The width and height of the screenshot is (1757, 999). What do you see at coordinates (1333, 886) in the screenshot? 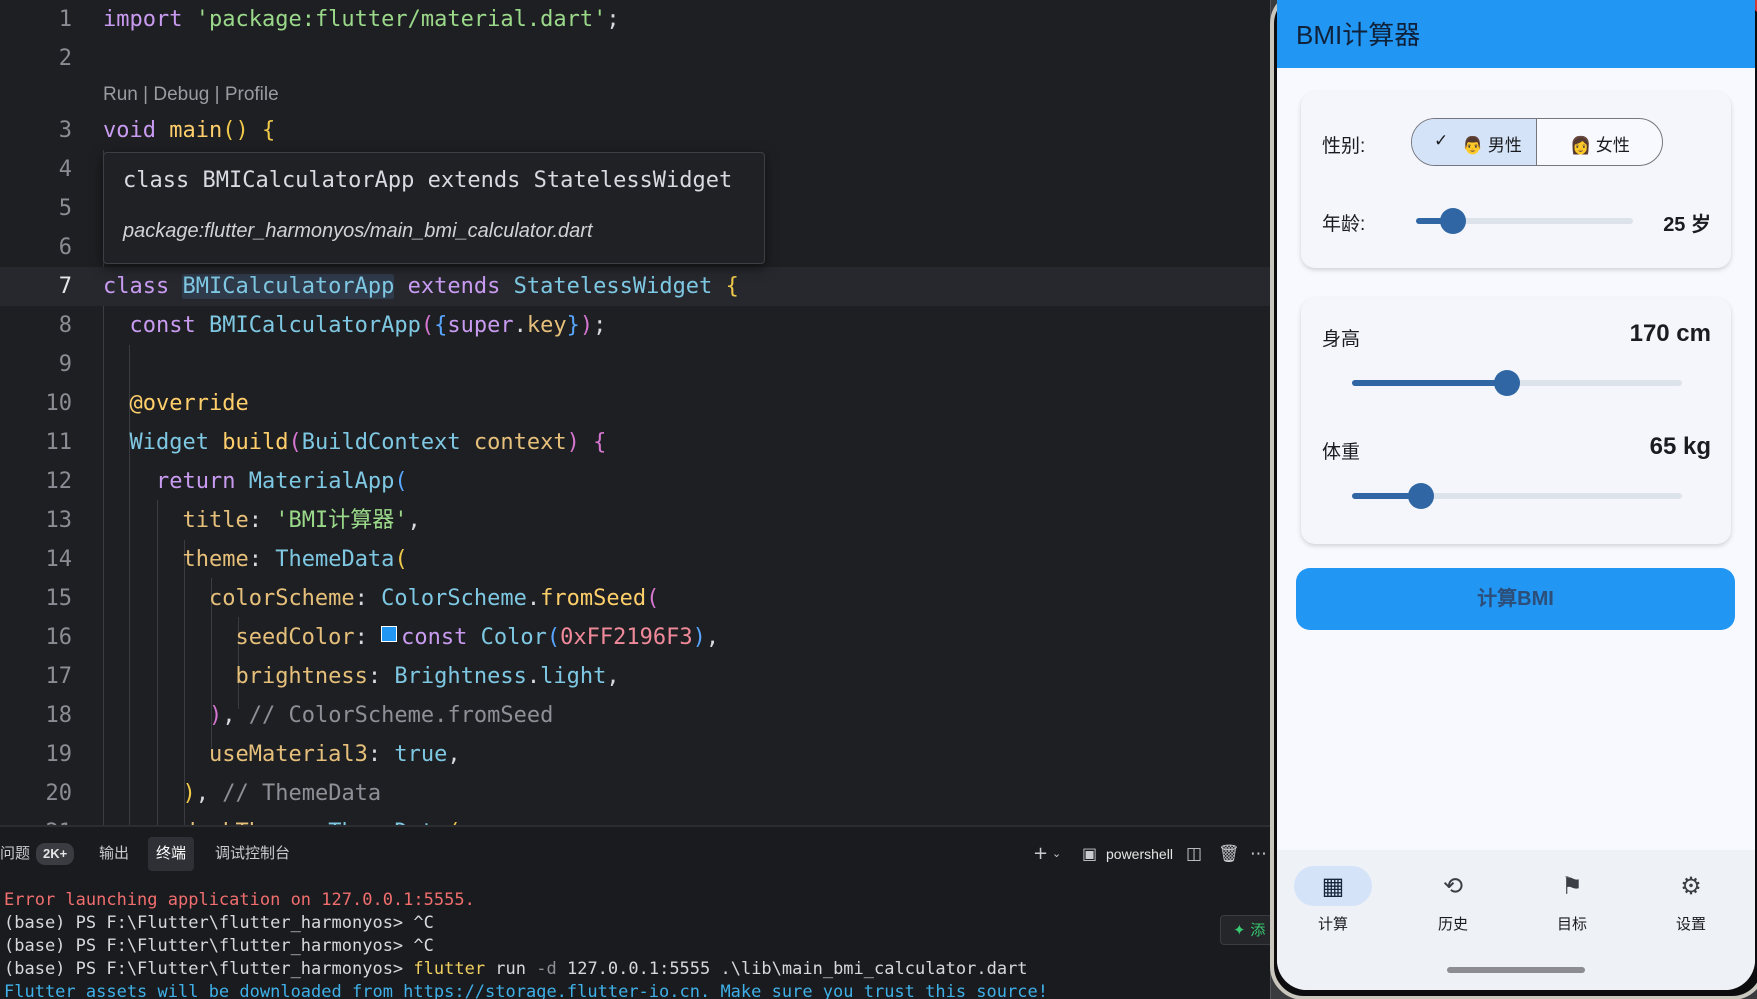
I see `calculator-icon: ▦` at bounding box center [1333, 886].